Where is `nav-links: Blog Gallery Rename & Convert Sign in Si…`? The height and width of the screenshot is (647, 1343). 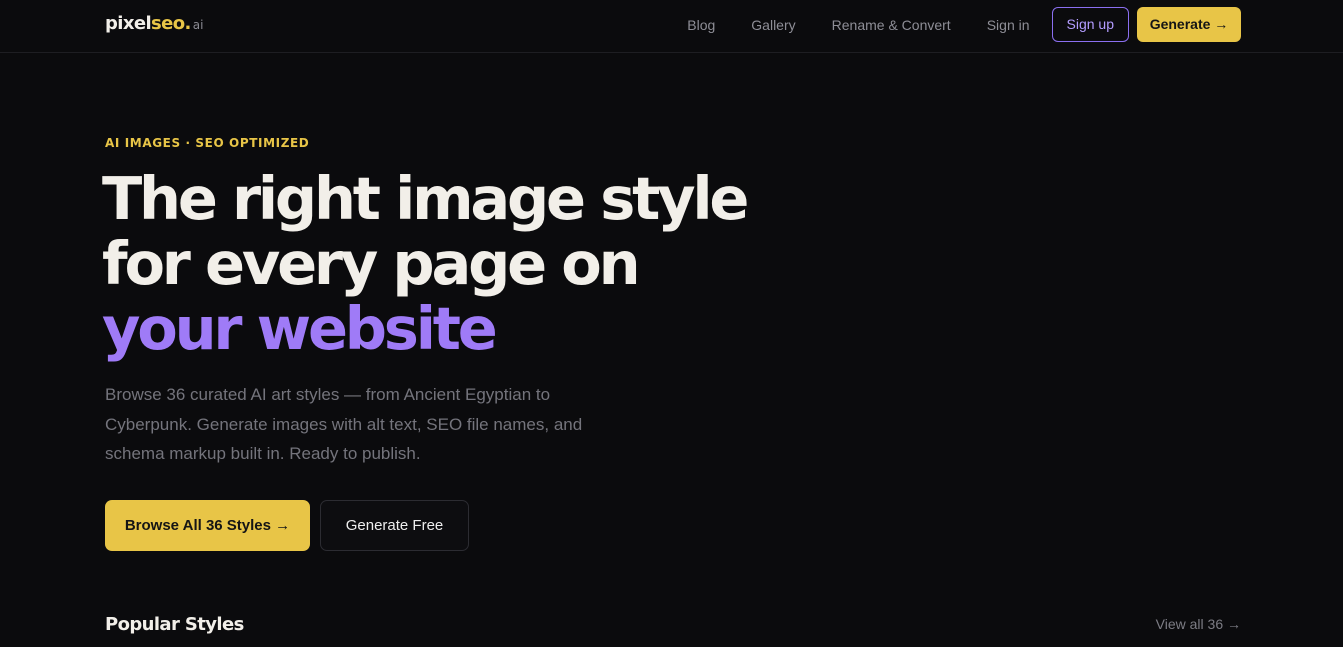 nav-links: Blog Gallery Rename & Convert Sign in Si… is located at coordinates (964, 24).